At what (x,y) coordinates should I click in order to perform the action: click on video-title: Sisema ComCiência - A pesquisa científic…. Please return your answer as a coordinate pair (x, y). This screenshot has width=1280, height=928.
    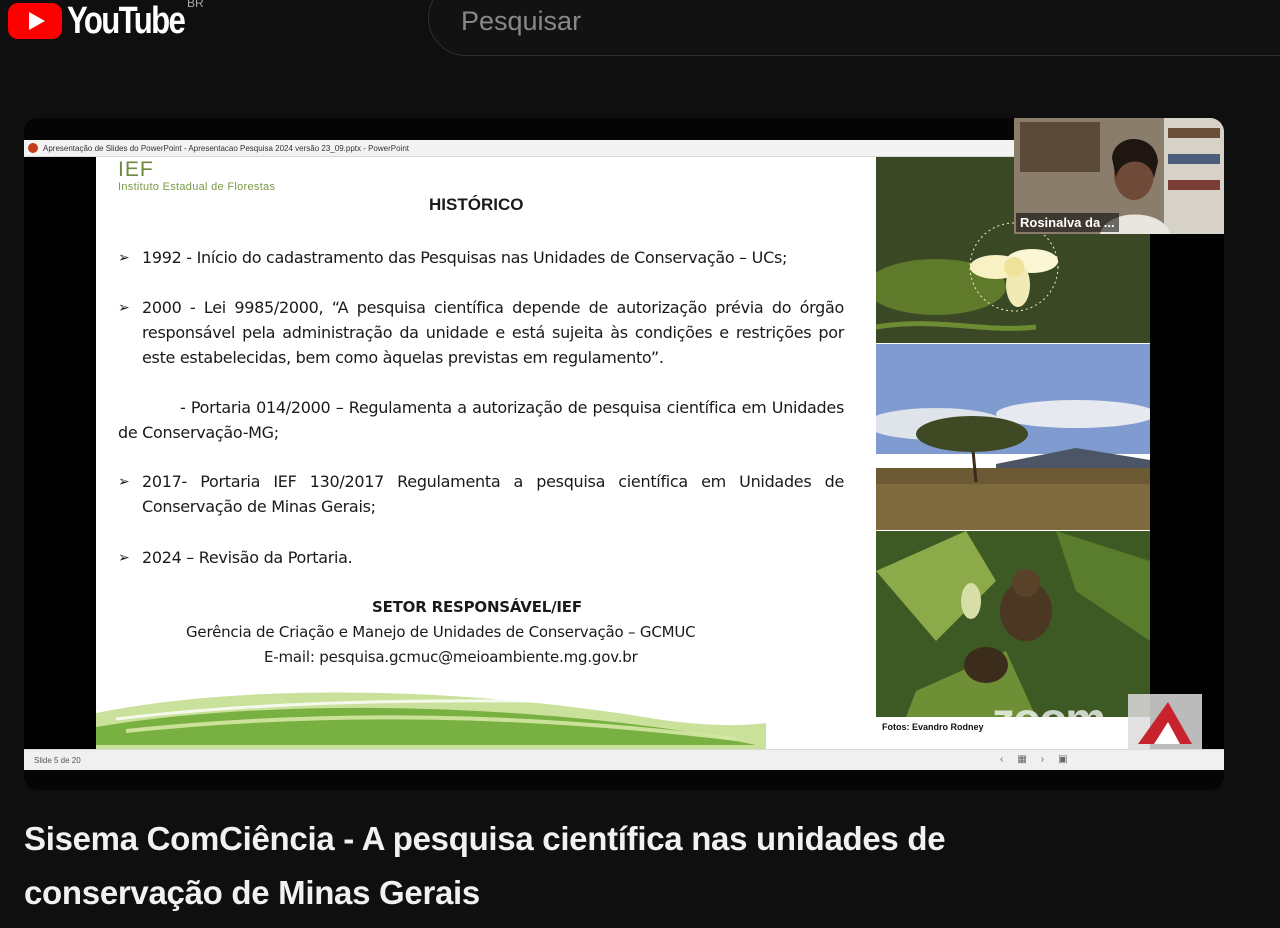
    Looking at the image, I should click on (485, 865).